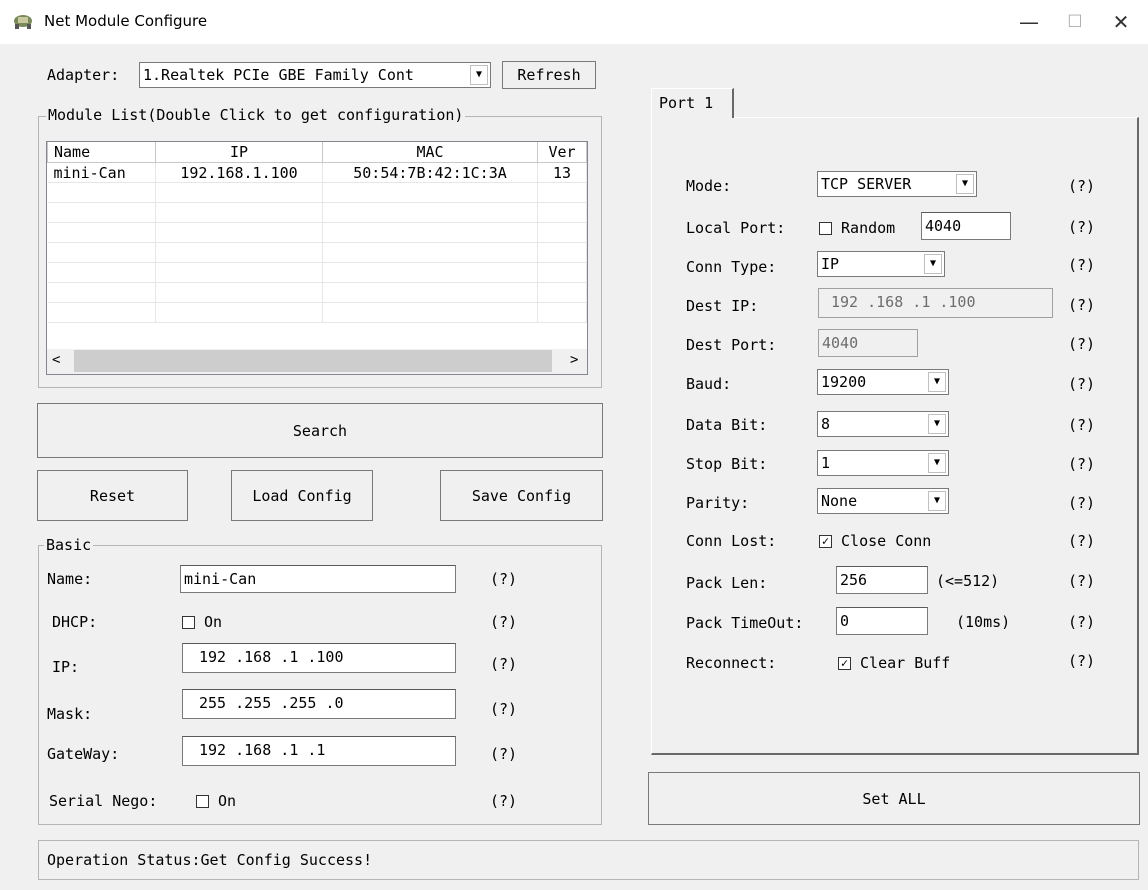 This screenshot has width=1148, height=890. Describe the element at coordinates (1081, 305) in the screenshot. I see `dest-ip-help-icon: (?)` at that location.